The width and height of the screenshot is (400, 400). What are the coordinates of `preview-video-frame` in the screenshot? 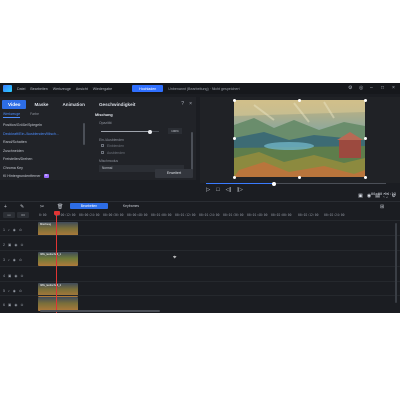 It's located at (299, 138).